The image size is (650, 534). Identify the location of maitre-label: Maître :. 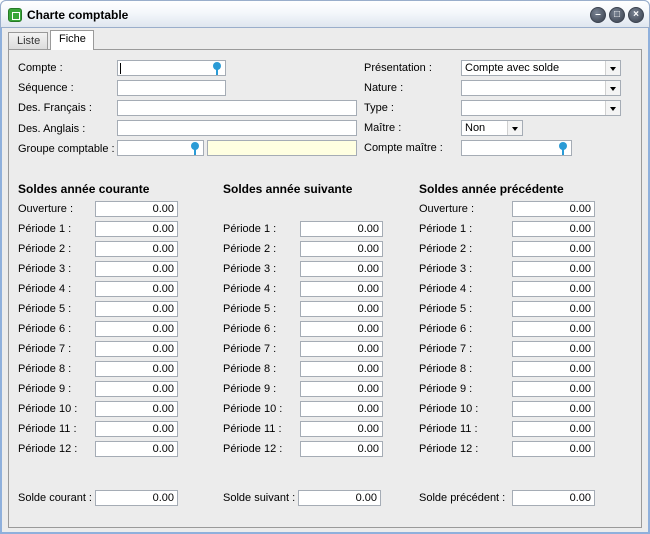
(383, 128).